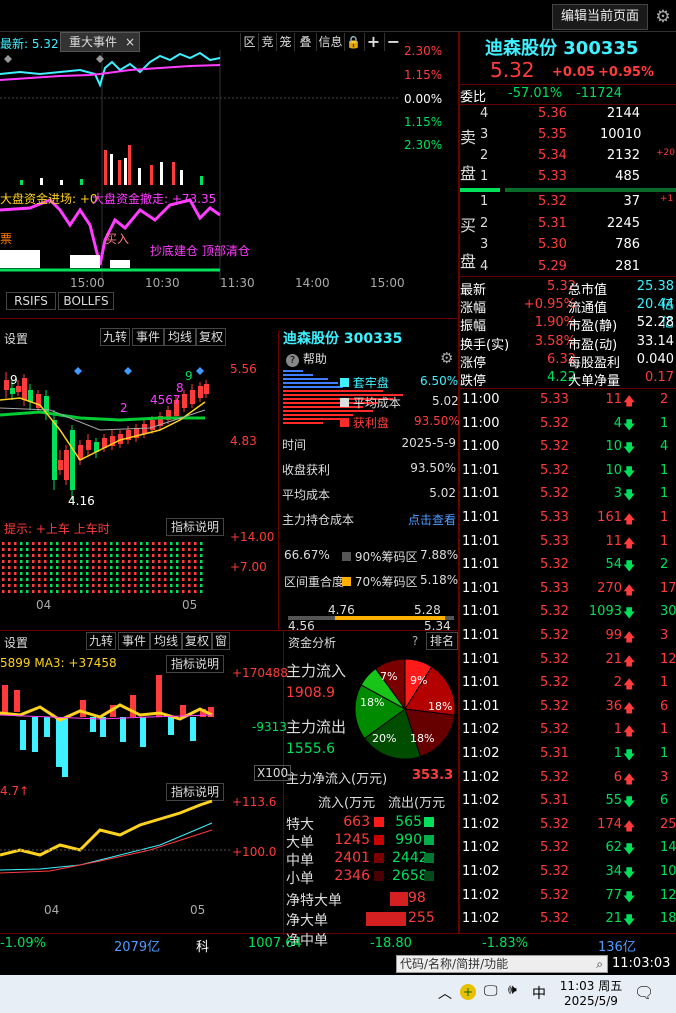 This screenshot has height=1013, width=676. What do you see at coordinates (468, 992) in the screenshot?
I see `plus-app-icon: +` at bounding box center [468, 992].